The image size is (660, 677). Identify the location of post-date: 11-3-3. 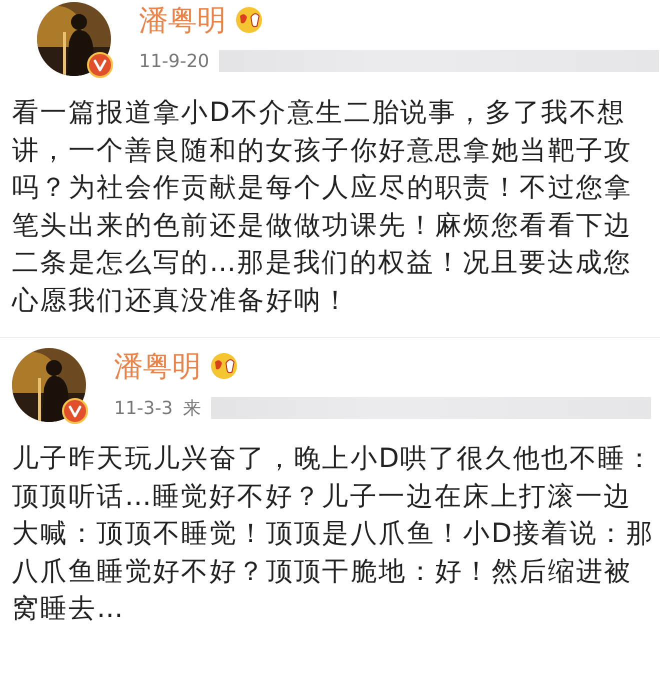
(143, 408).